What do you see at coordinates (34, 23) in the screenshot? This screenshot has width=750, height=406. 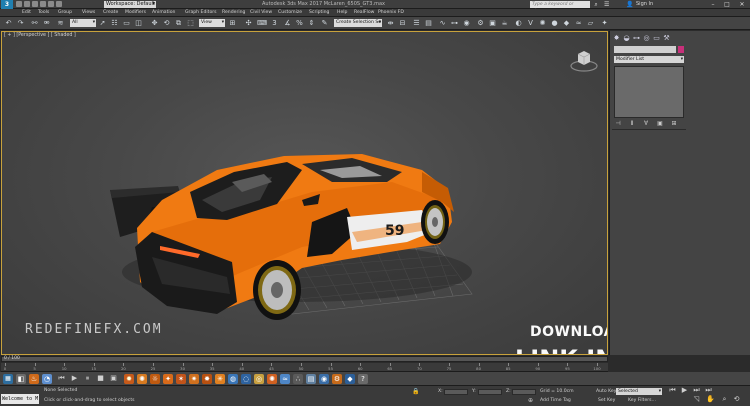 I see `link-icon: ⚯` at bounding box center [34, 23].